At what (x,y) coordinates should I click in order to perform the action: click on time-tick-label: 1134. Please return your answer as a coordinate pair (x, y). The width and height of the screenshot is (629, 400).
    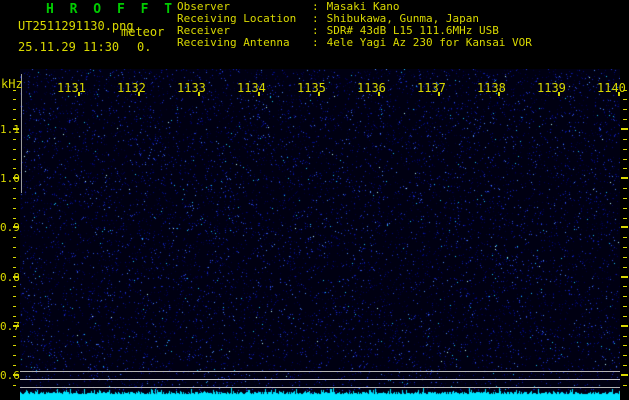
    Looking at the image, I should click on (251, 88).